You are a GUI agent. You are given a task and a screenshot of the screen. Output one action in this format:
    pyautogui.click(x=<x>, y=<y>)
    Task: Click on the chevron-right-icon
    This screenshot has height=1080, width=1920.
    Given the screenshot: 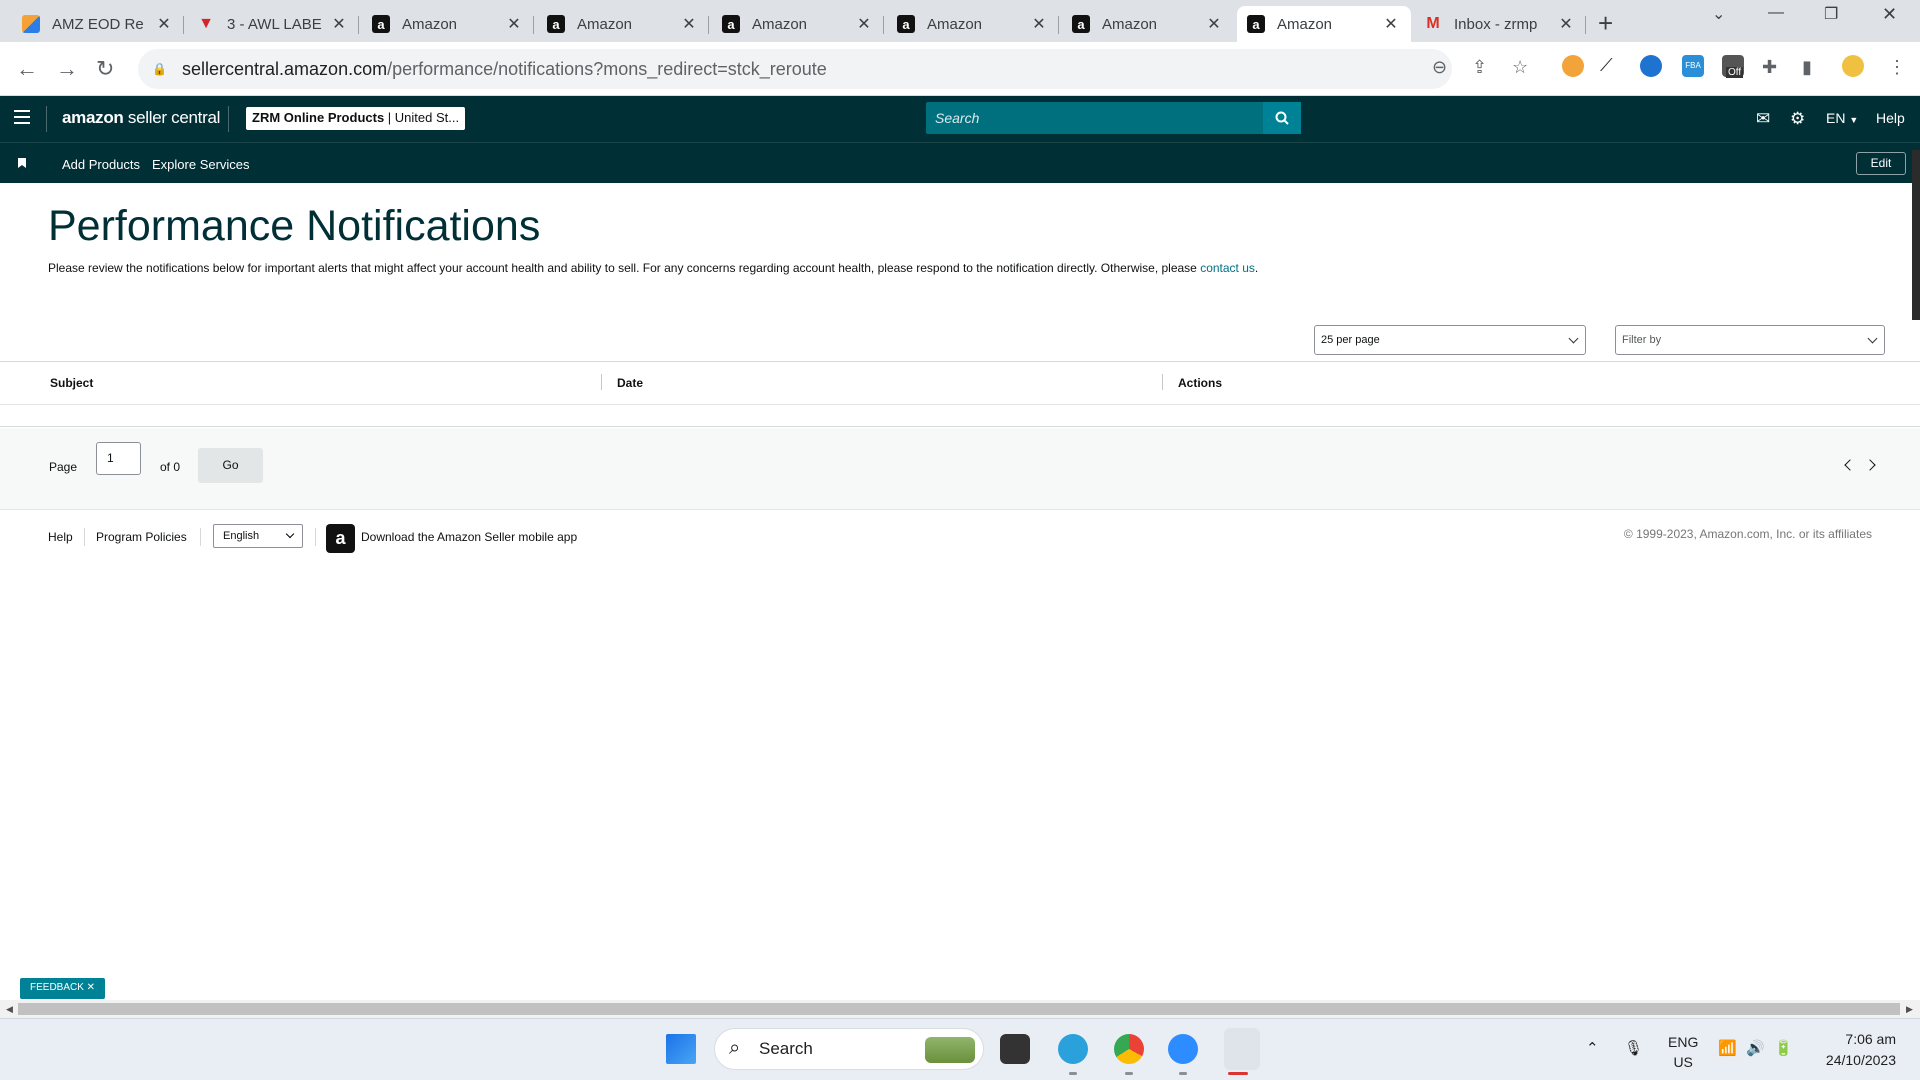 What is the action you would take?
    pyautogui.click(x=1870, y=465)
    